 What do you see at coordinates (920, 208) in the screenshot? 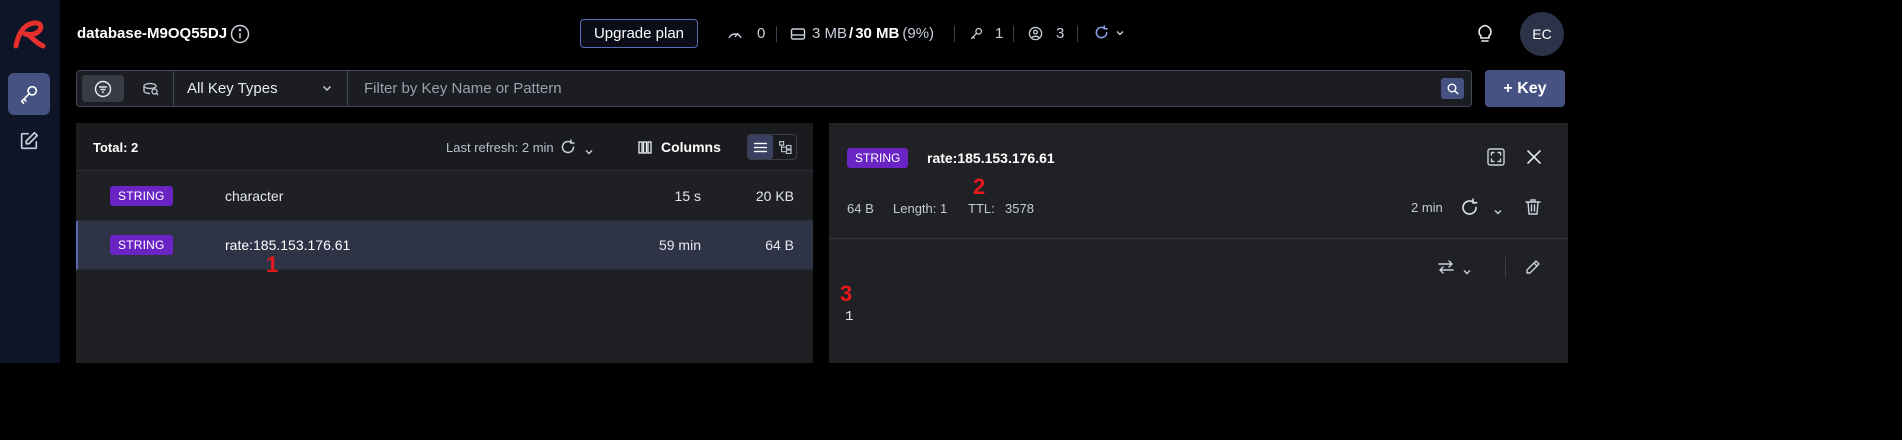
I see `detail-length: Length: 1` at bounding box center [920, 208].